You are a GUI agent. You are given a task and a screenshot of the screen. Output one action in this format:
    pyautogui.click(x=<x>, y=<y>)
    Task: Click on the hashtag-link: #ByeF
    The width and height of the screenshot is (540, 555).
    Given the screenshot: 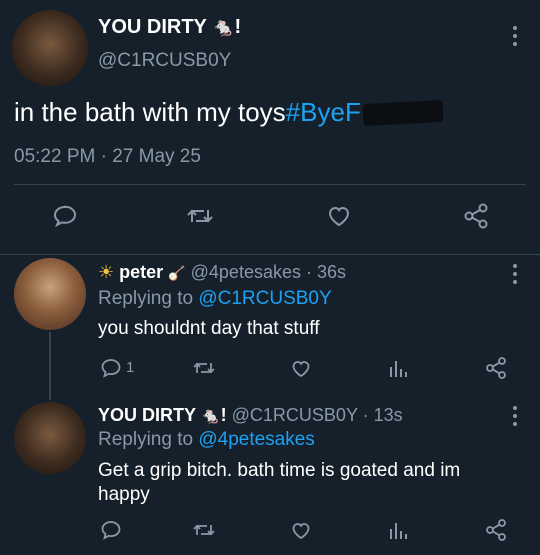 What is the action you would take?
    pyautogui.click(x=323, y=112)
    